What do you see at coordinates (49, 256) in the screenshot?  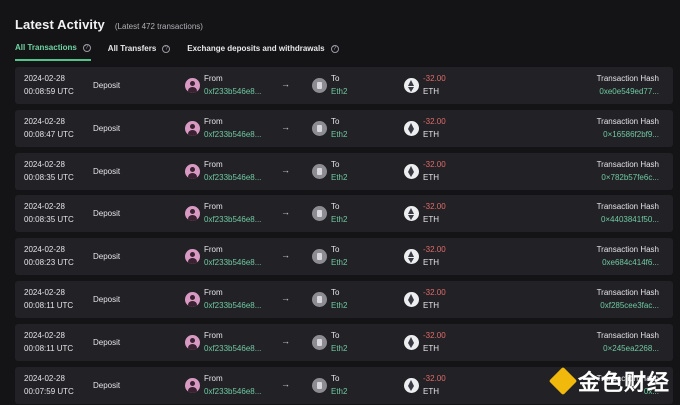 I see `transaction-timestamp: 2024-02-28 00:08:23 UTC` at bounding box center [49, 256].